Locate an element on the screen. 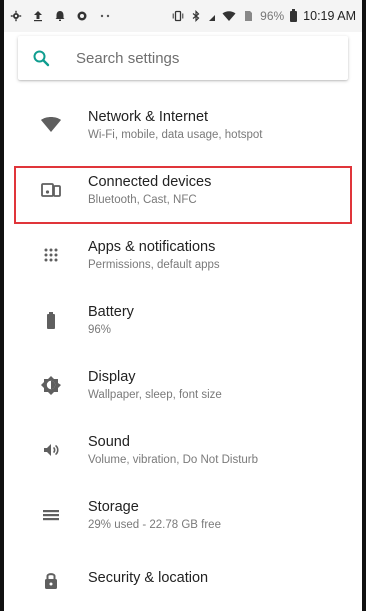 This screenshot has width=366, height=611. settings-item-storage: Storage 29% used - 22.78 GB free is located at coordinates (183, 514).